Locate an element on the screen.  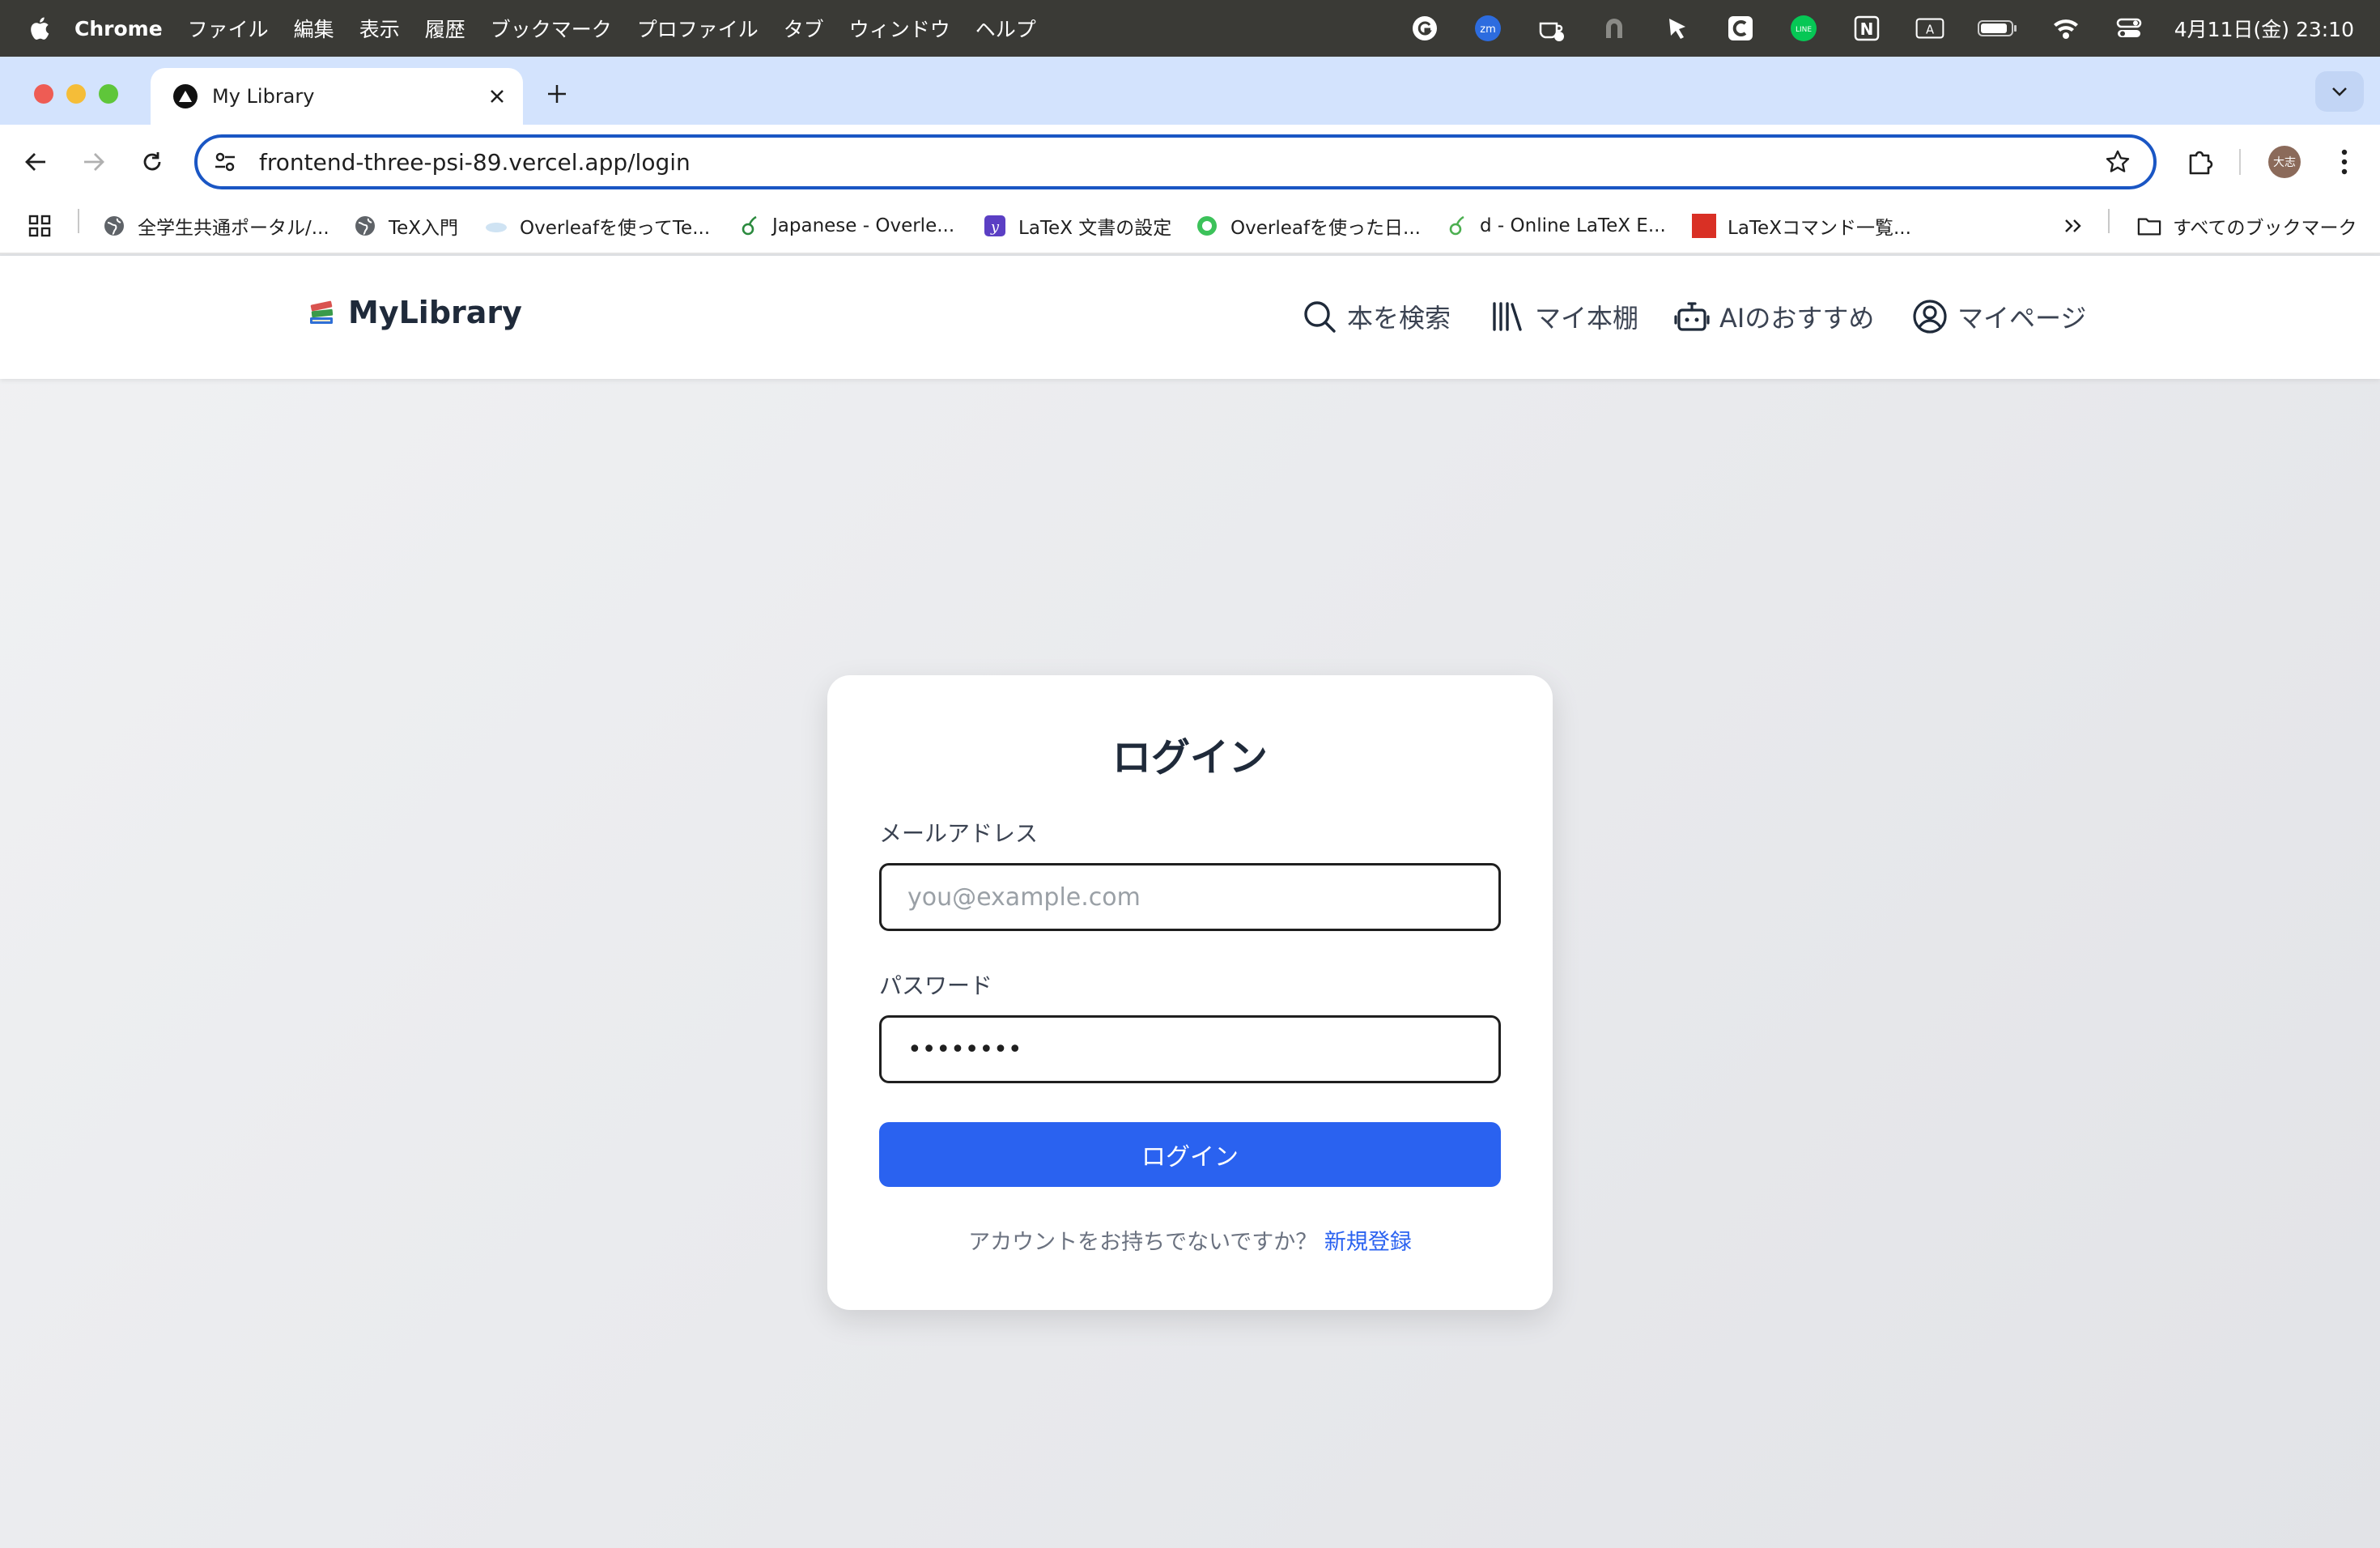
nav-my-shelf: マイ本棚 is located at coordinates (1564, 316).